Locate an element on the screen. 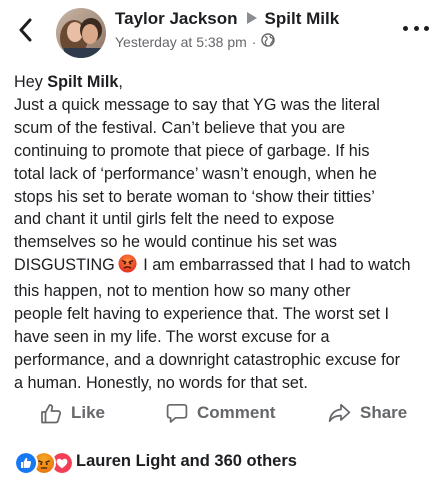 This screenshot has width=443, height=485. share-icon is located at coordinates (339, 413).